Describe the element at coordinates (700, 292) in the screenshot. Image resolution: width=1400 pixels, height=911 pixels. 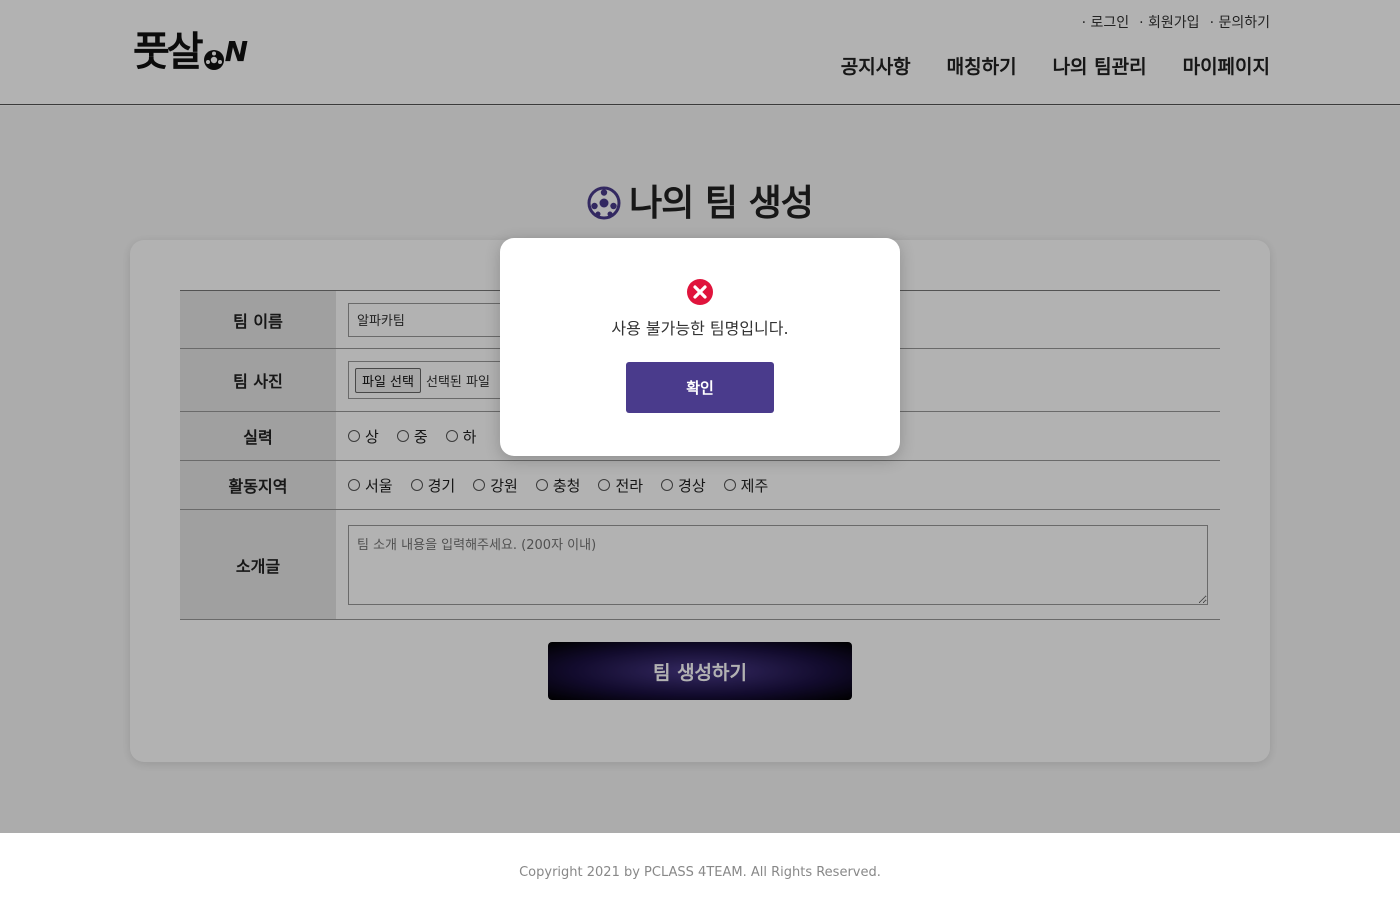
I see `error-x-icon` at that location.